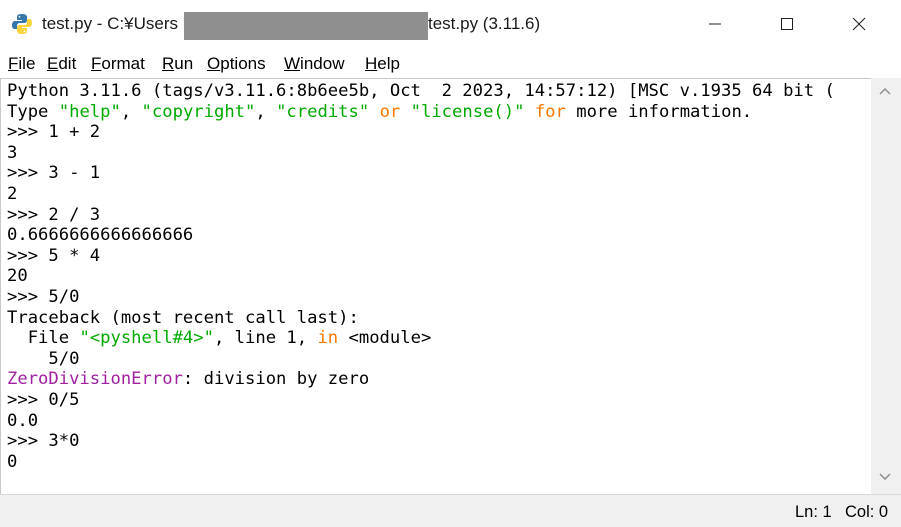 This screenshot has width=901, height=527. Describe the element at coordinates (236, 64) in the screenshot. I see `menu-options: Options` at that location.